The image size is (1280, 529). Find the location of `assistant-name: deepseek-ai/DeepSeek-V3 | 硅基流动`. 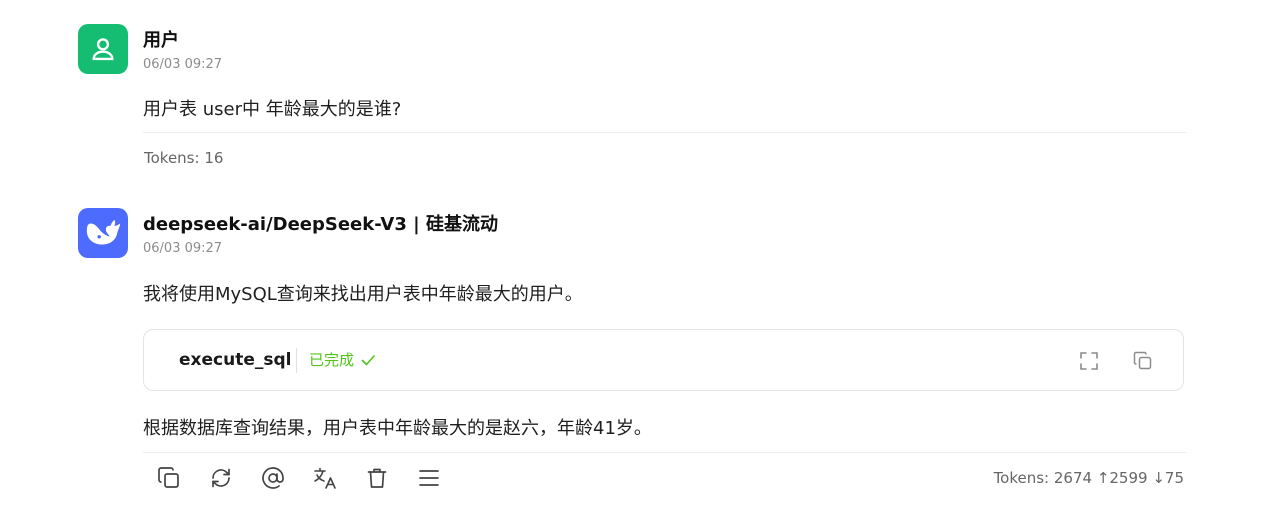

assistant-name: deepseek-ai/DeepSeek-V3 | 硅基流动 is located at coordinates (320, 224).